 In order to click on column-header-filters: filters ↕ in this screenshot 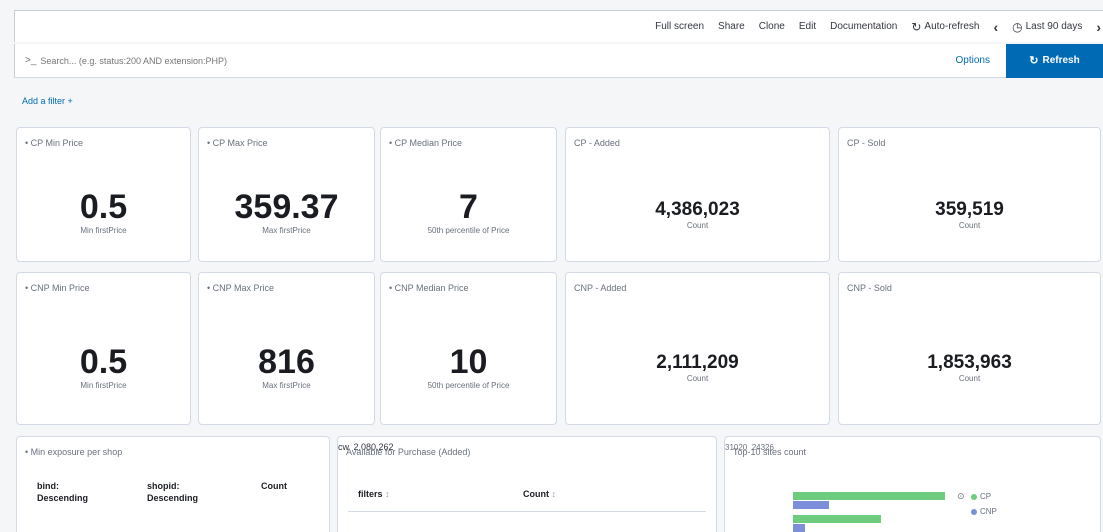, I will do `click(374, 495)`.